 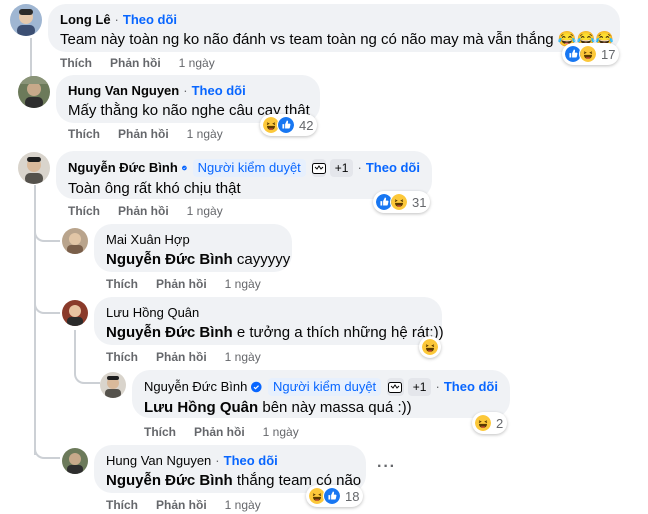 I want to click on comment-text: Nguyễn Đức Bình cayyyyy, so click(x=198, y=260).